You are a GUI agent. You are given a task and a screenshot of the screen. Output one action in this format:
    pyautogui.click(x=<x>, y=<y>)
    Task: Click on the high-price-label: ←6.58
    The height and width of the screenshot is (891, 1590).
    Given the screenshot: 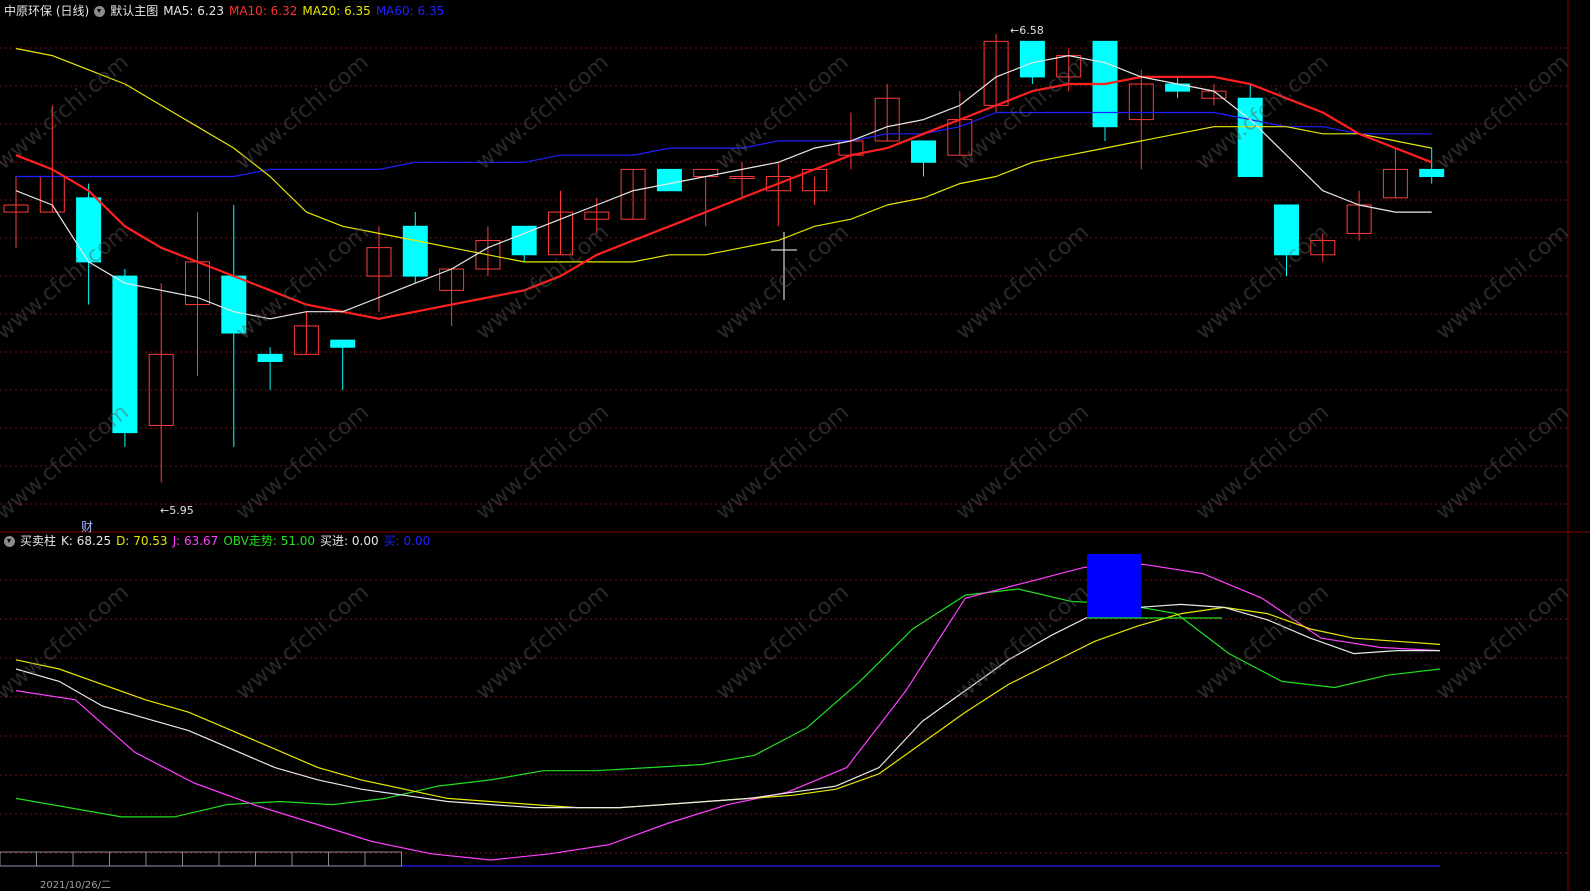 What is the action you would take?
    pyautogui.click(x=1027, y=30)
    